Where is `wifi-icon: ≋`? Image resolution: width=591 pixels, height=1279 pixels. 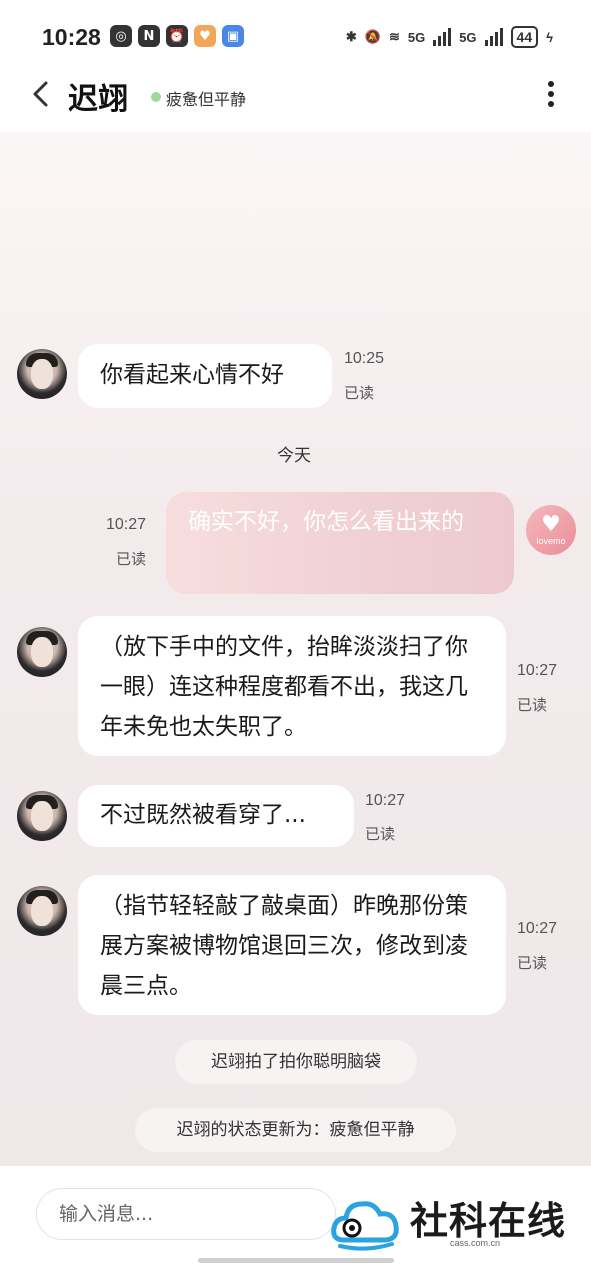
wifi-icon: ≋ is located at coordinates (394, 36).